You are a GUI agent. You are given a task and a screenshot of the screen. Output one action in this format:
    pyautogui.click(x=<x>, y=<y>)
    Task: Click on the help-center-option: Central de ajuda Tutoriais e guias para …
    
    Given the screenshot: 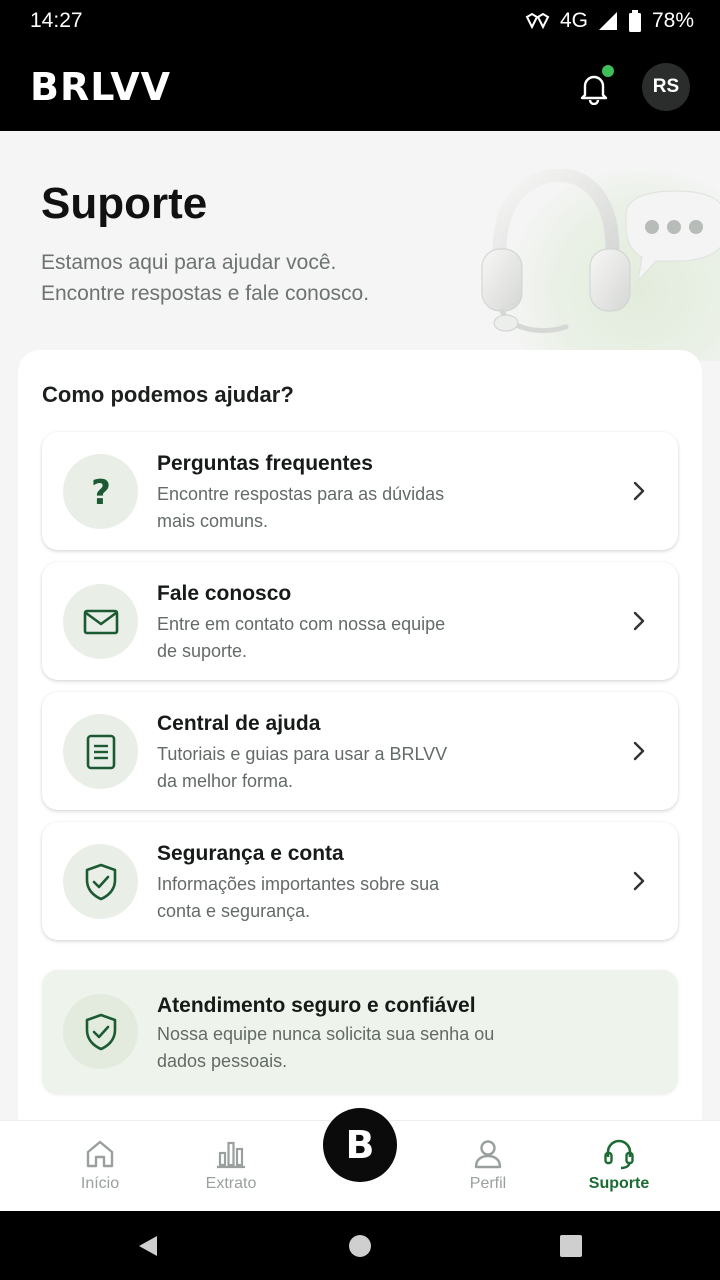 What is the action you would take?
    pyautogui.click(x=360, y=751)
    